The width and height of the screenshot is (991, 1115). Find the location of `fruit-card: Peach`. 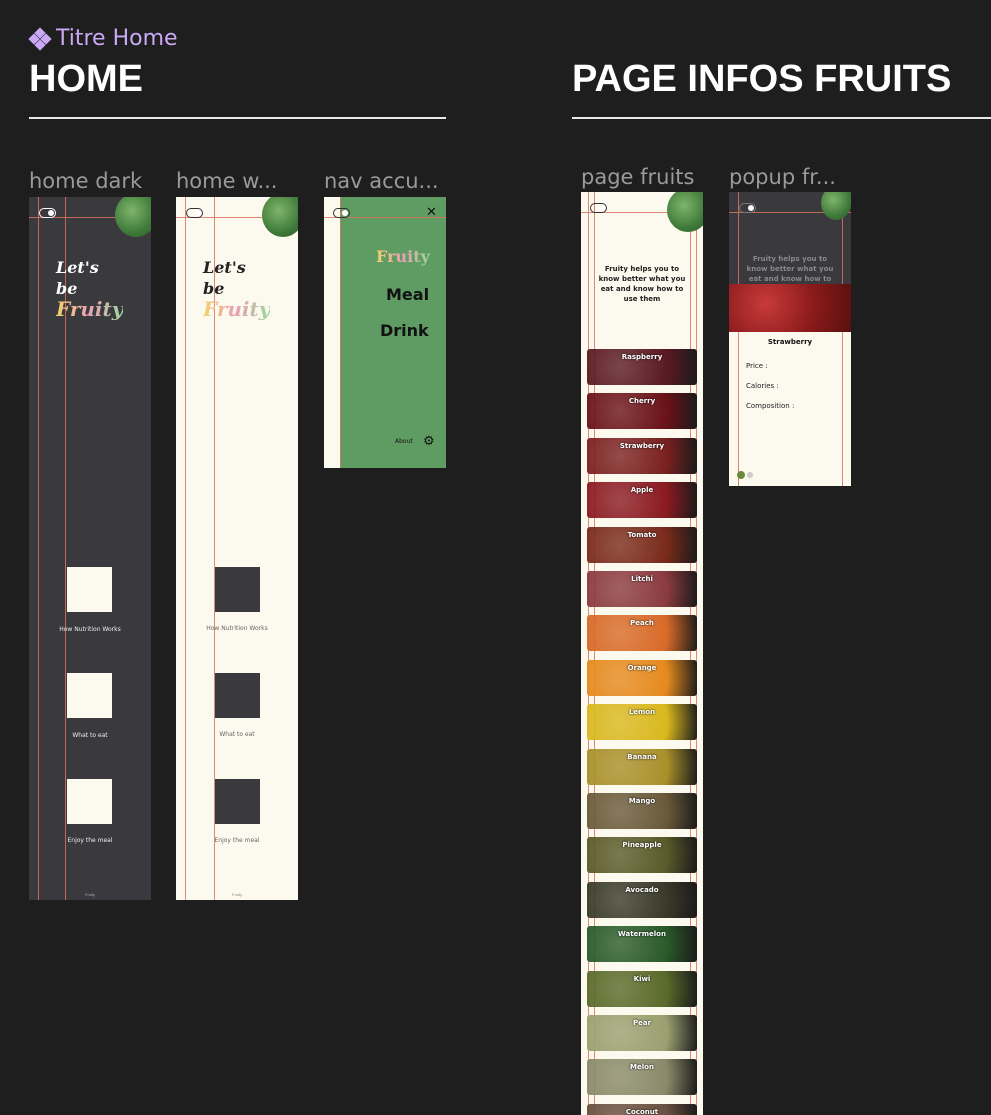

fruit-card: Peach is located at coordinates (642, 633).